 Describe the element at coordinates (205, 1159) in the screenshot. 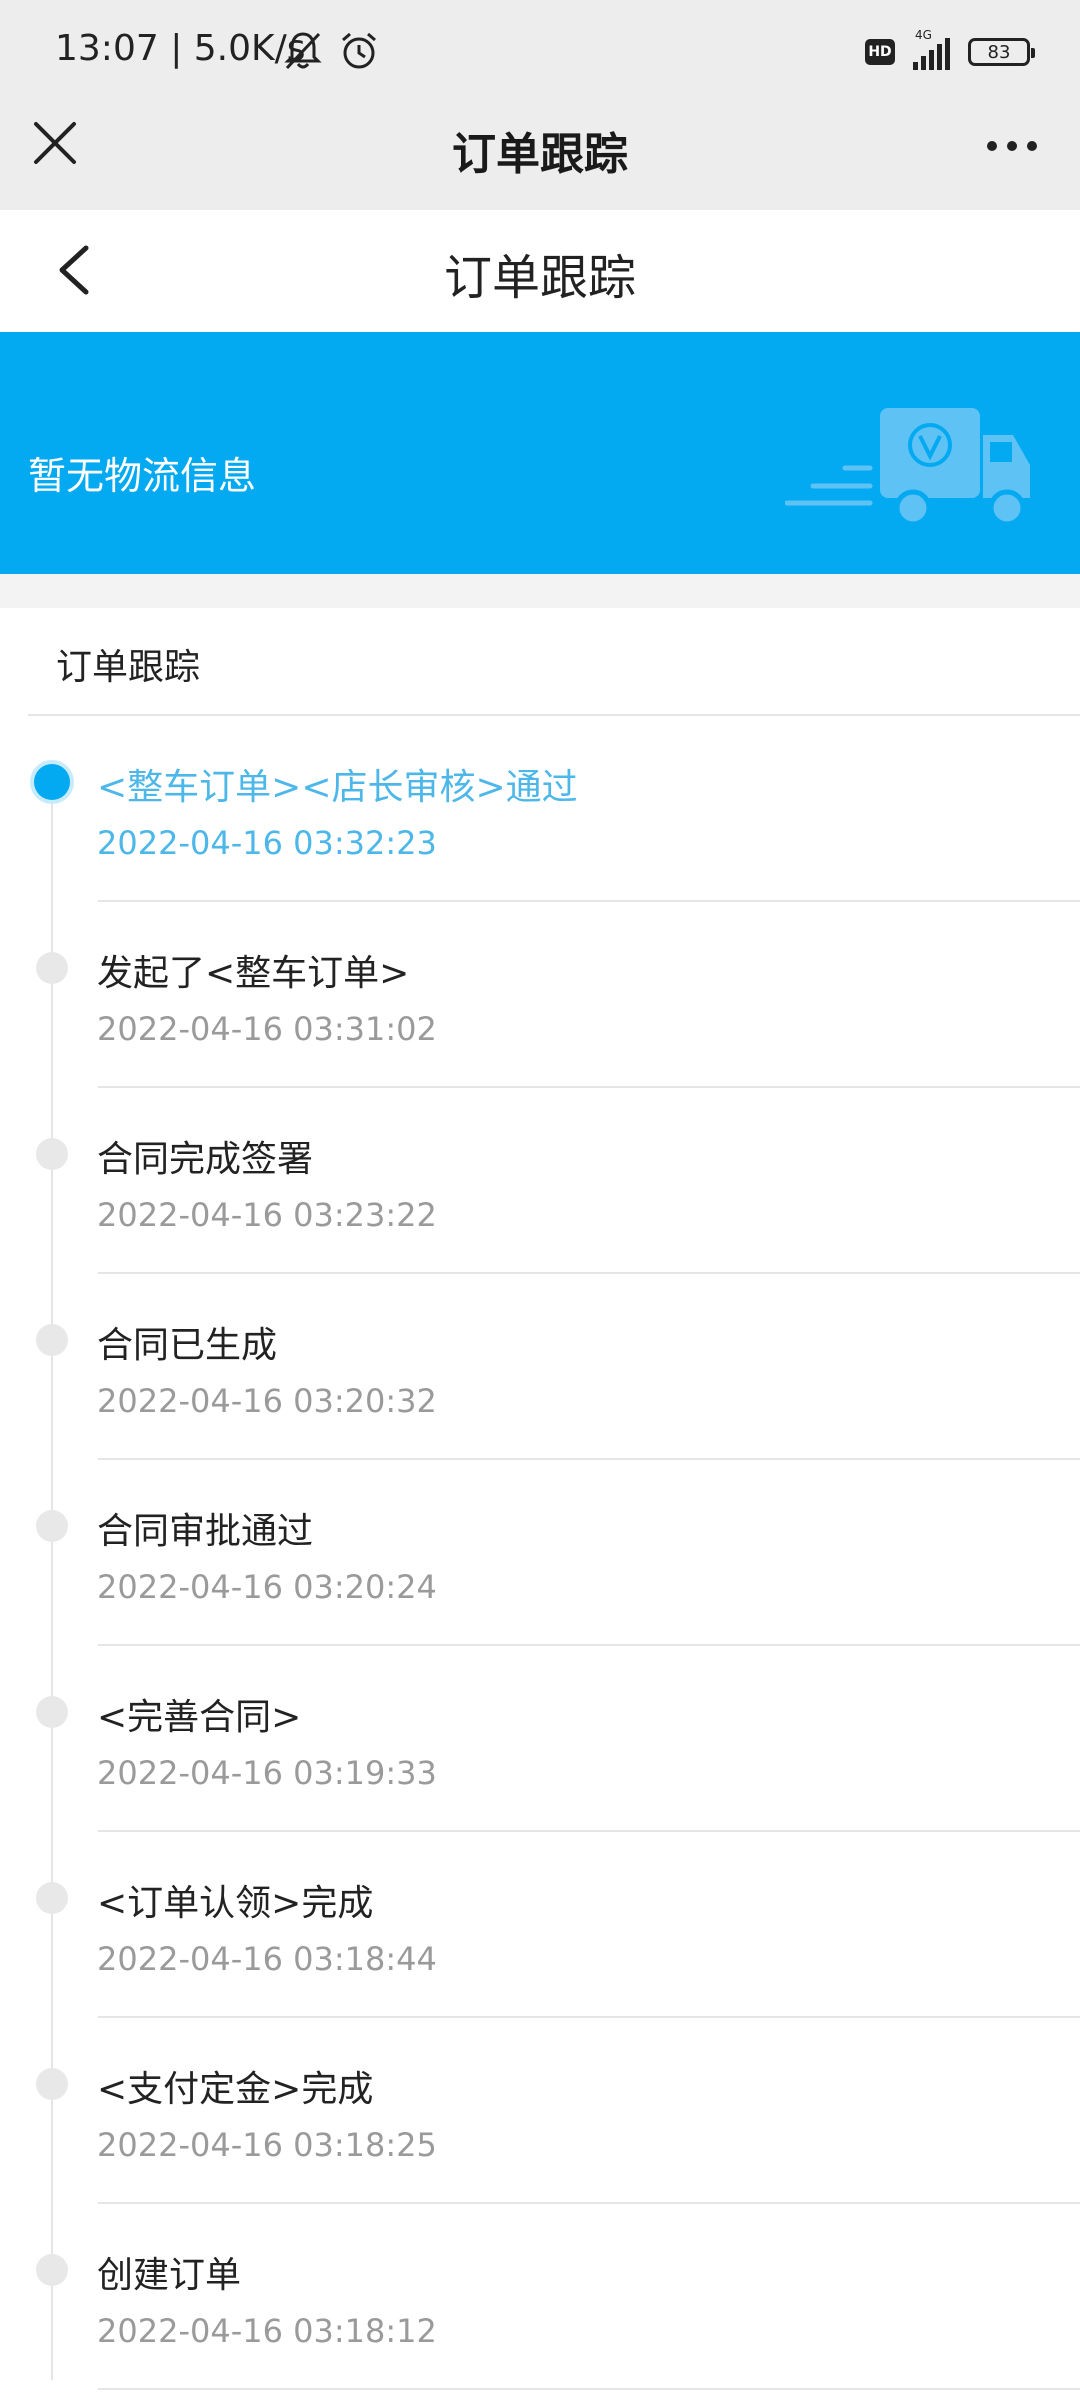

I see `event-label: 合同完成签署` at that location.